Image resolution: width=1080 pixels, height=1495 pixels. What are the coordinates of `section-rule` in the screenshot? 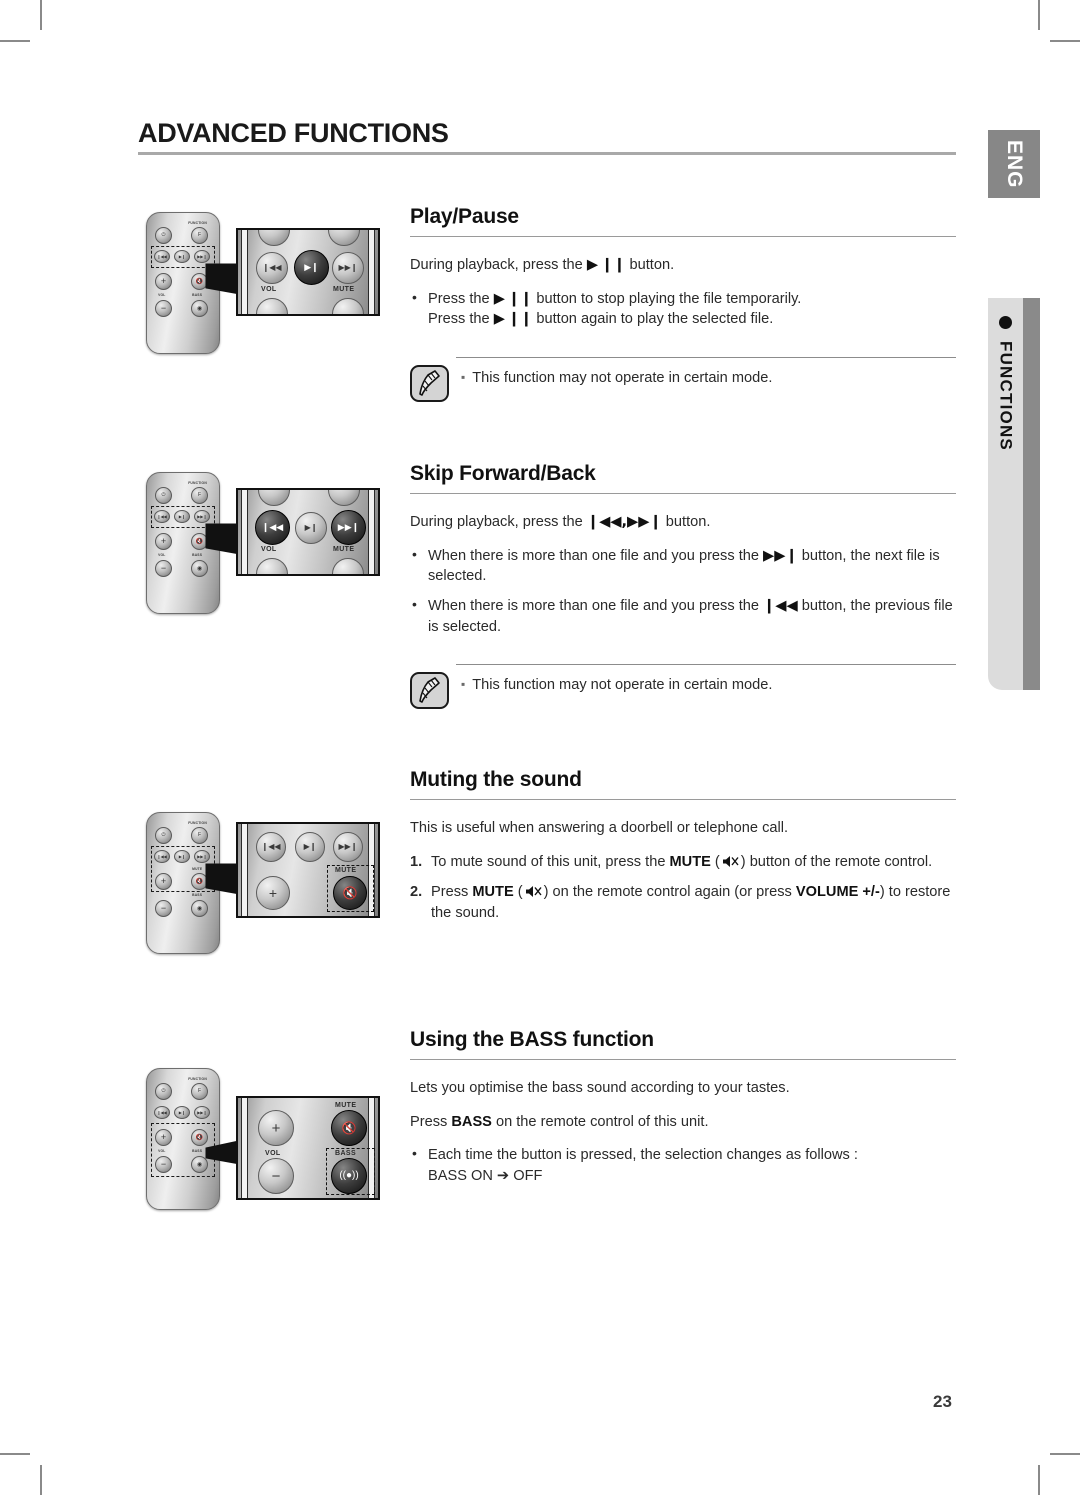 It's located at (683, 1059).